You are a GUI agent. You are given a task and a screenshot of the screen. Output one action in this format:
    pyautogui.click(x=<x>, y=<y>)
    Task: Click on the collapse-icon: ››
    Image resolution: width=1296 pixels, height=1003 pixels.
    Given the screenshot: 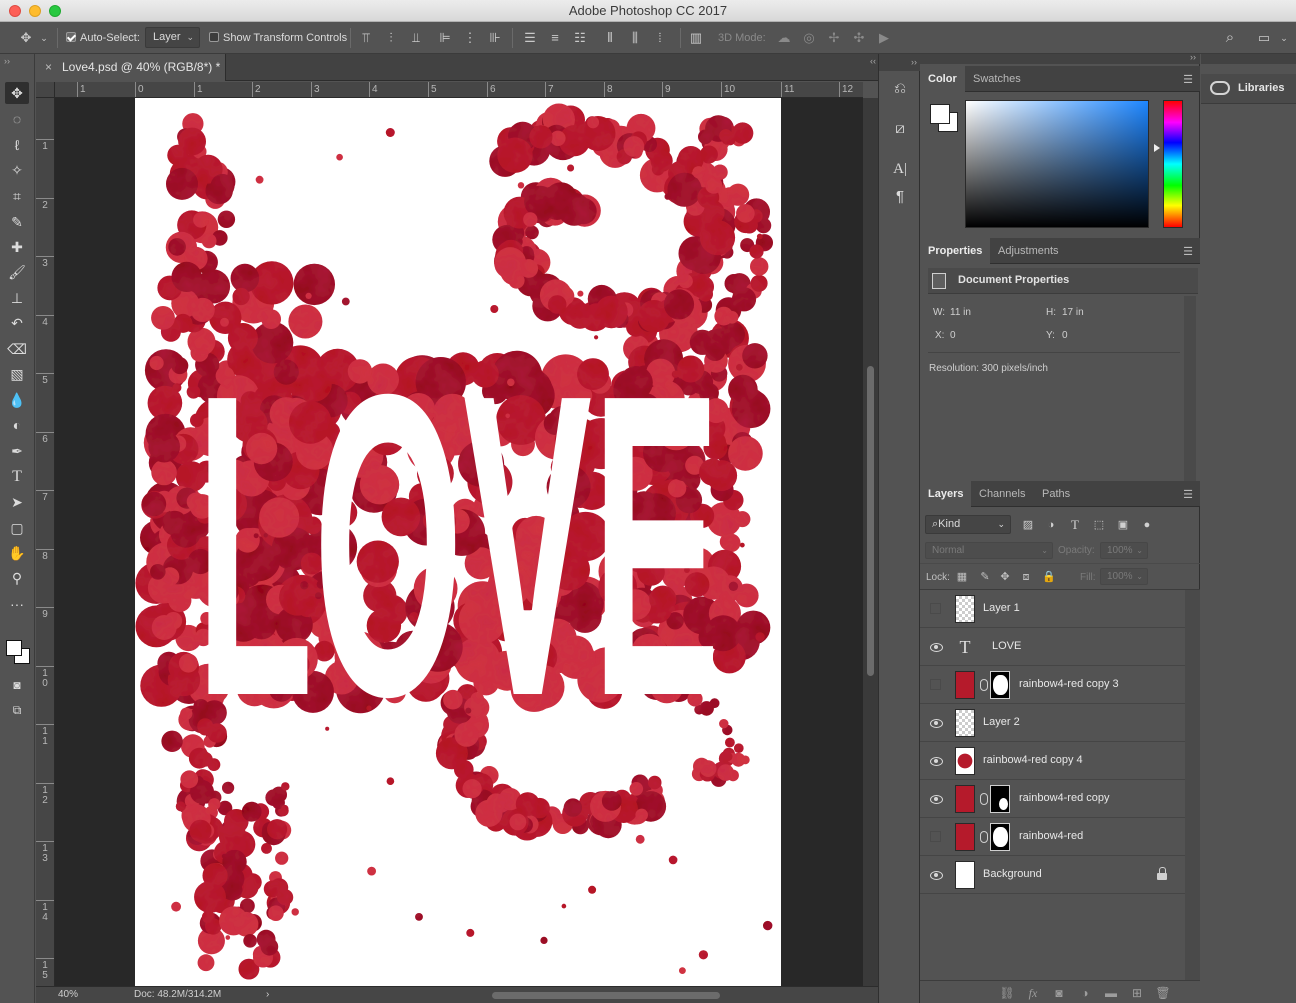 What is the action you would take?
    pyautogui.click(x=1193, y=57)
    